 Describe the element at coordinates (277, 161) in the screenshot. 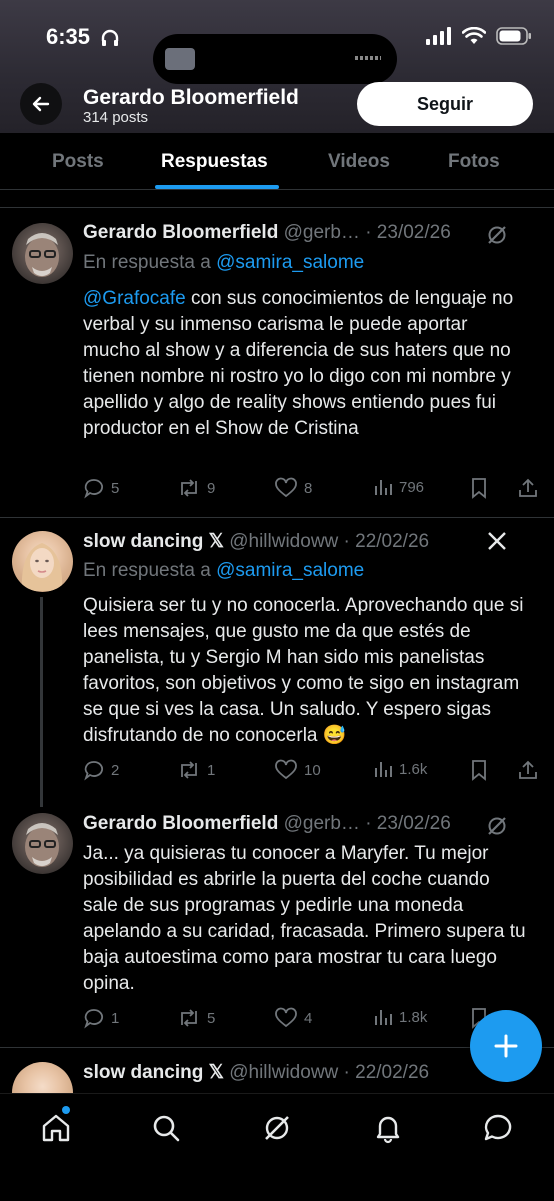

I see `profile-tabs: Posts Respuestas Videos Fotos` at that location.